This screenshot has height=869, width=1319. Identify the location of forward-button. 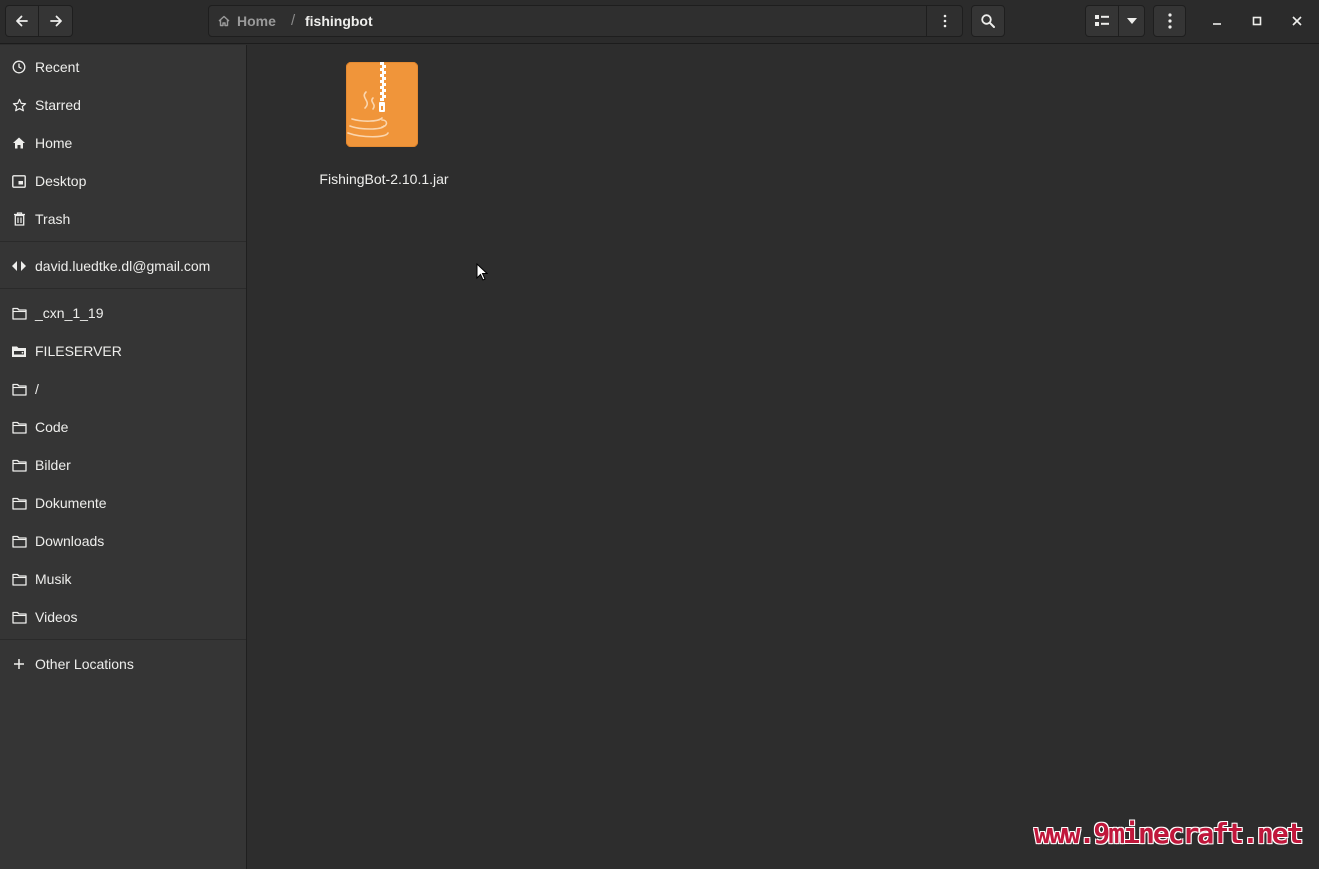
(56, 21).